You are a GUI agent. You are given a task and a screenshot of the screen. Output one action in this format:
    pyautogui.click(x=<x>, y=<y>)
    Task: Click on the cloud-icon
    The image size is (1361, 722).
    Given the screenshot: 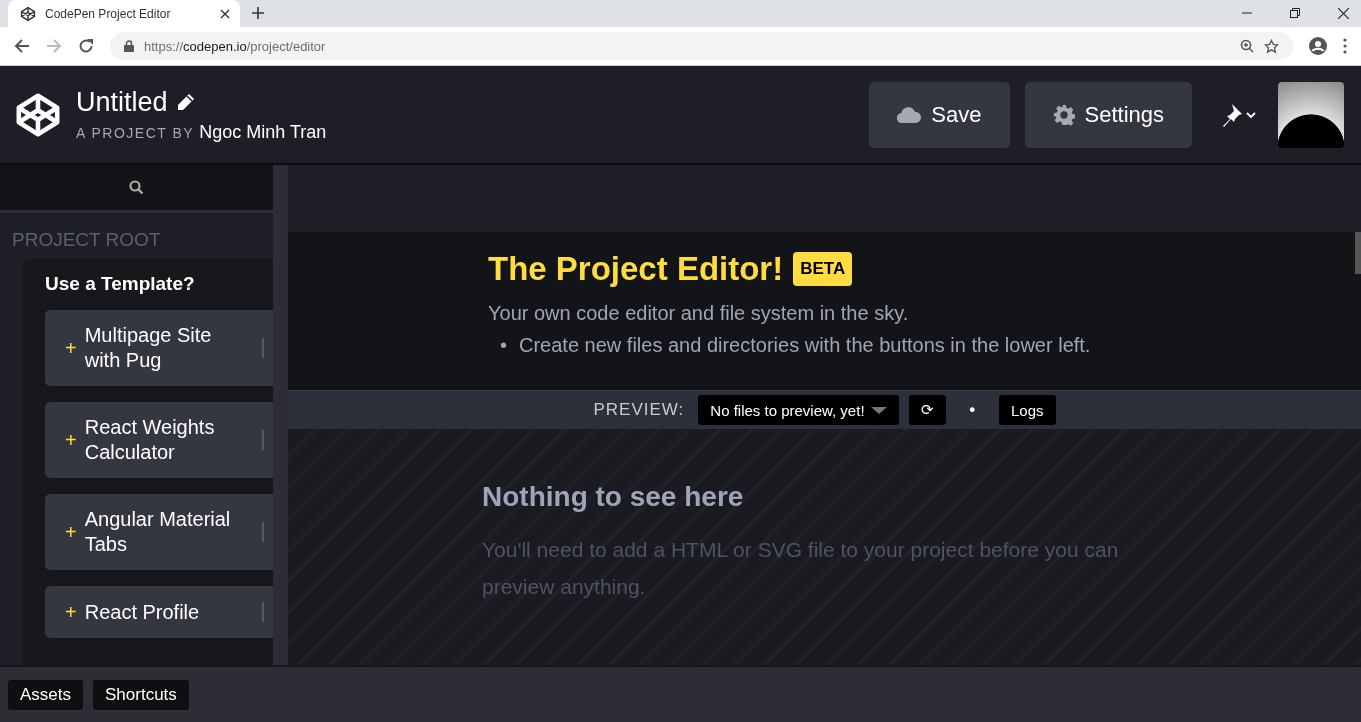 What is the action you would take?
    pyautogui.click(x=909, y=114)
    